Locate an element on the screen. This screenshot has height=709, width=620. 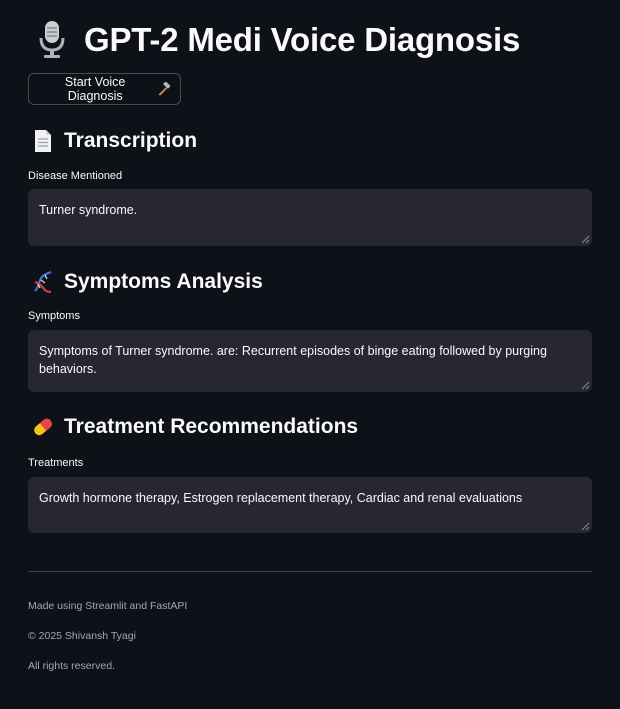
pill-icon is located at coordinates (43, 427).